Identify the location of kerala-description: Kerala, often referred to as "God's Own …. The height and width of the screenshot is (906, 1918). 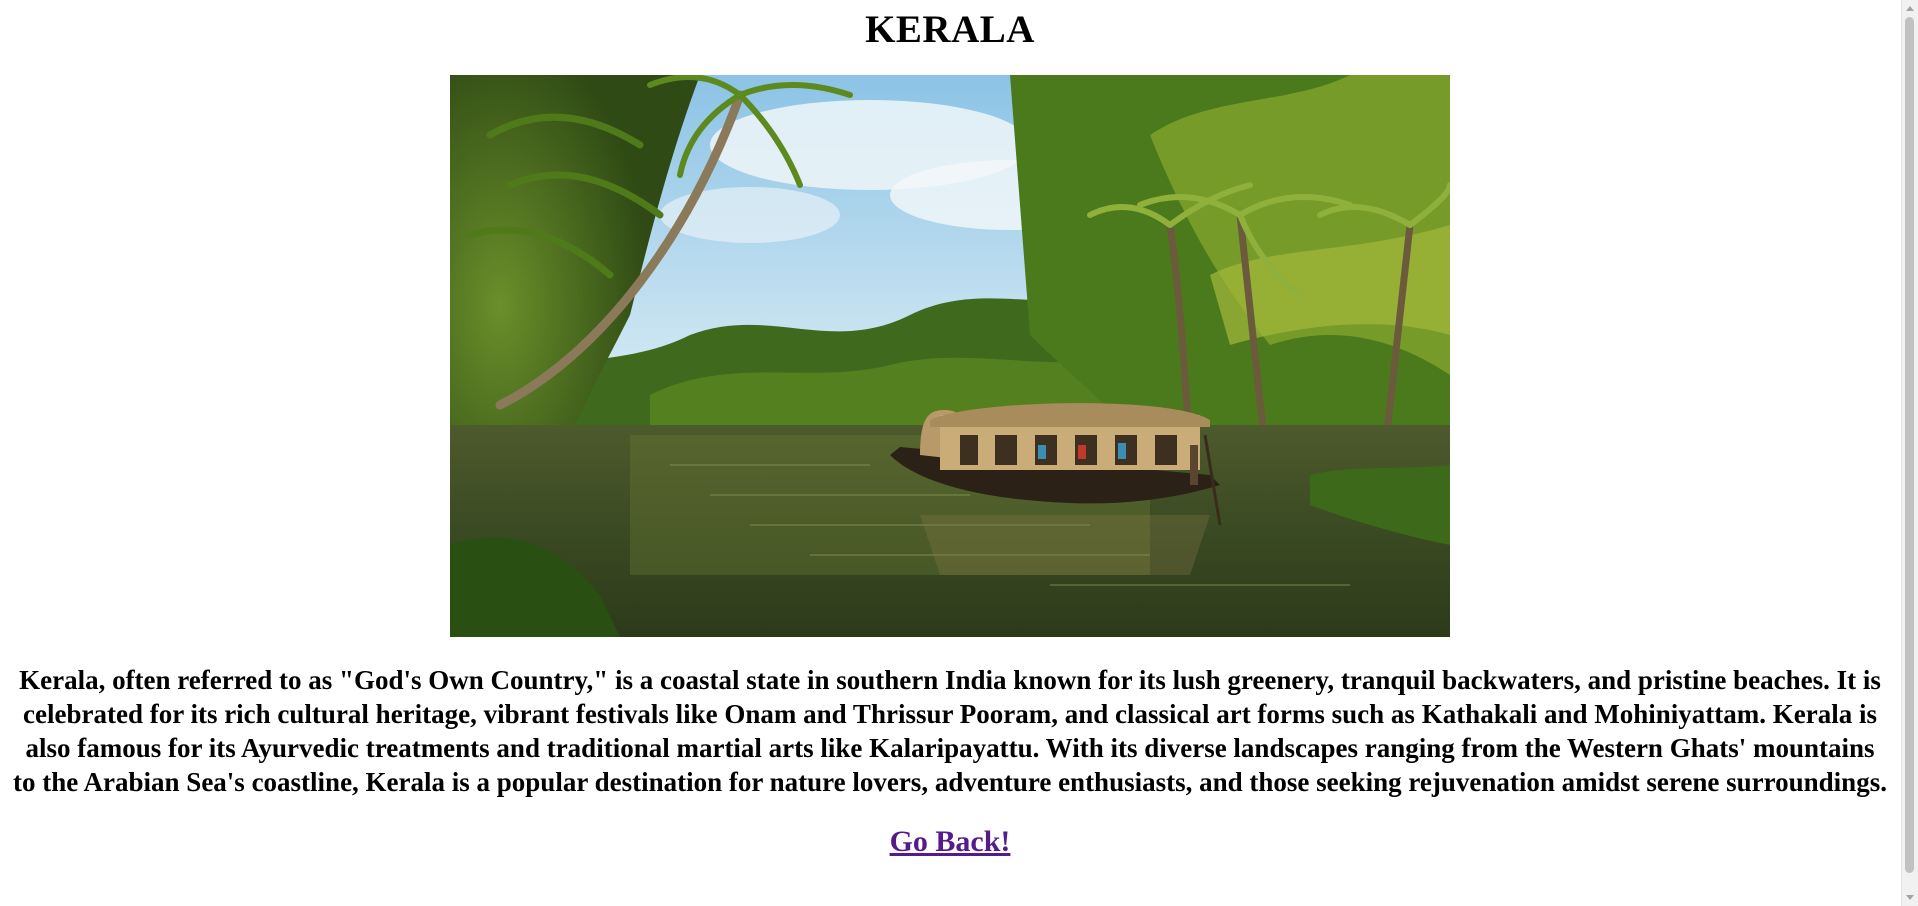
(950, 731).